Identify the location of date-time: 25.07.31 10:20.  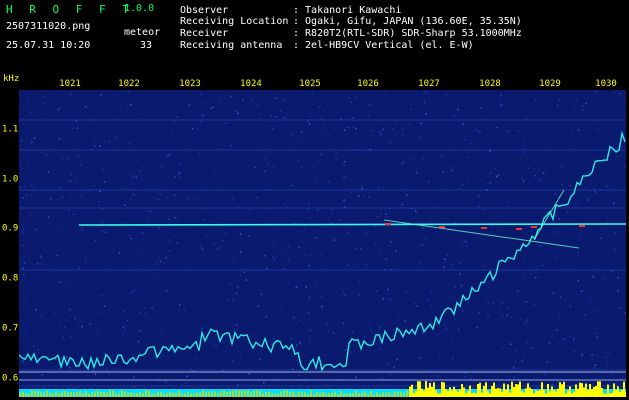
(48, 45).